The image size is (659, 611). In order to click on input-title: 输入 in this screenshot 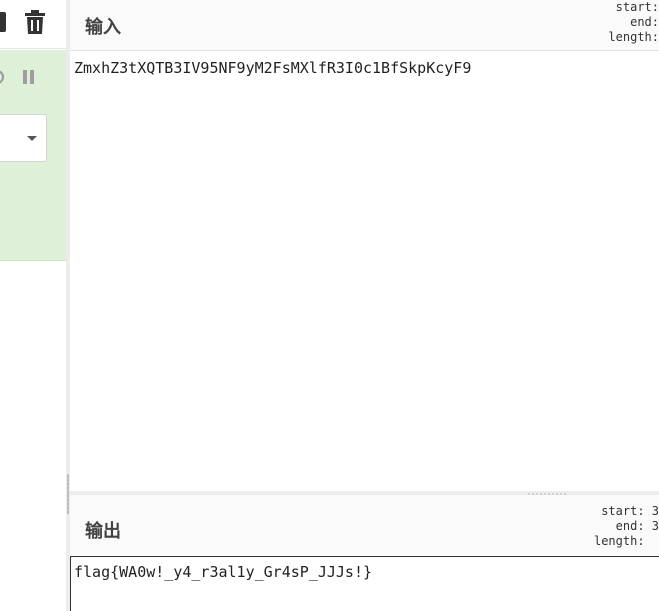, I will do `click(103, 27)`.